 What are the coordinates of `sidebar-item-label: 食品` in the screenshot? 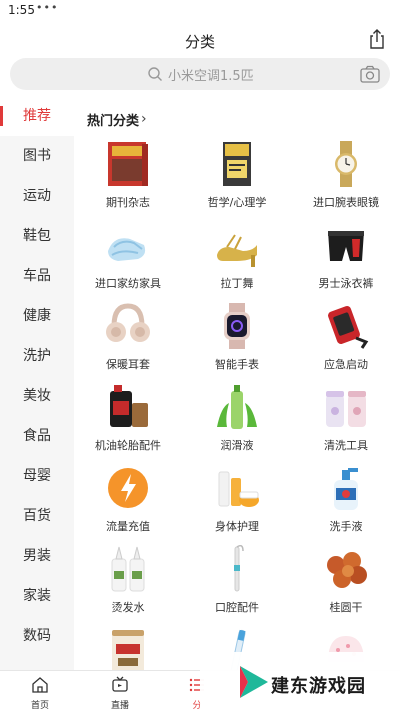 It's located at (37, 436).